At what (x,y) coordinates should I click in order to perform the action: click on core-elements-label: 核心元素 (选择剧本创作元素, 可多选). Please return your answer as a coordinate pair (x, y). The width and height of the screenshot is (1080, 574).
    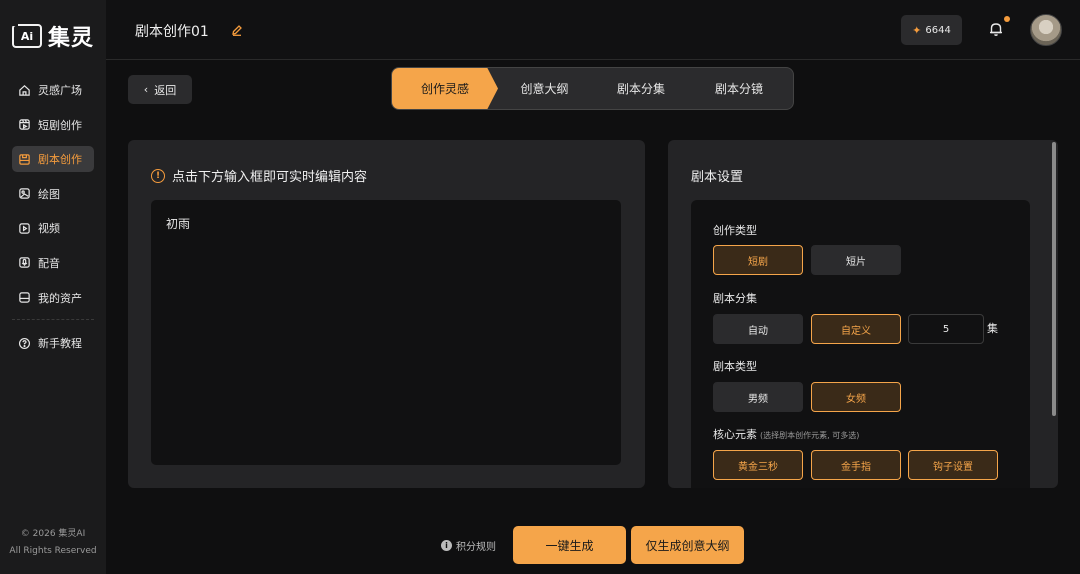
    Looking at the image, I should click on (786, 434).